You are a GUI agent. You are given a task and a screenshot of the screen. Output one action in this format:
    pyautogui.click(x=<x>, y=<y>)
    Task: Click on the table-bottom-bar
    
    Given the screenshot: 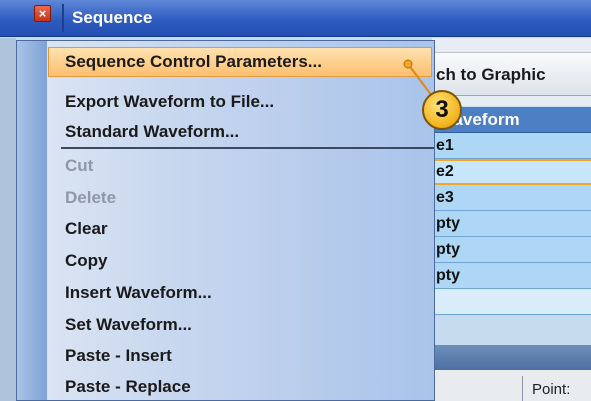 What is the action you would take?
    pyautogui.click(x=511, y=357)
    